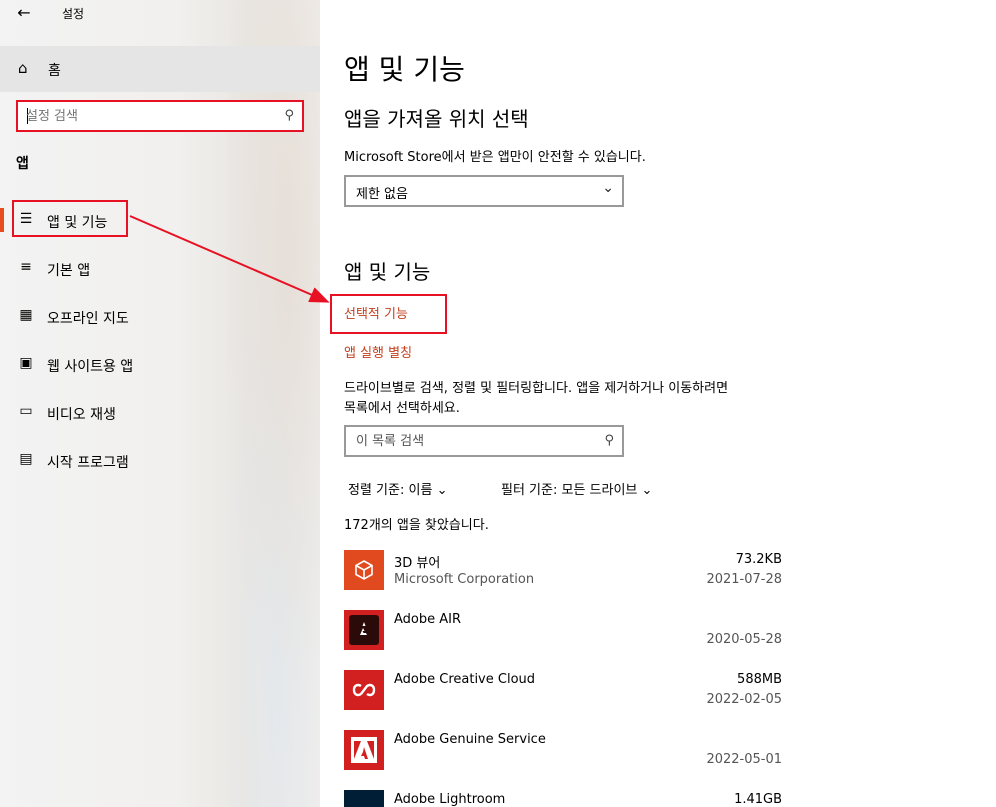 Image resolution: width=996 pixels, height=807 pixels. I want to click on app-list-item: Adobe Creative Cloud 588MB 2022-02-05, so click(564, 698).